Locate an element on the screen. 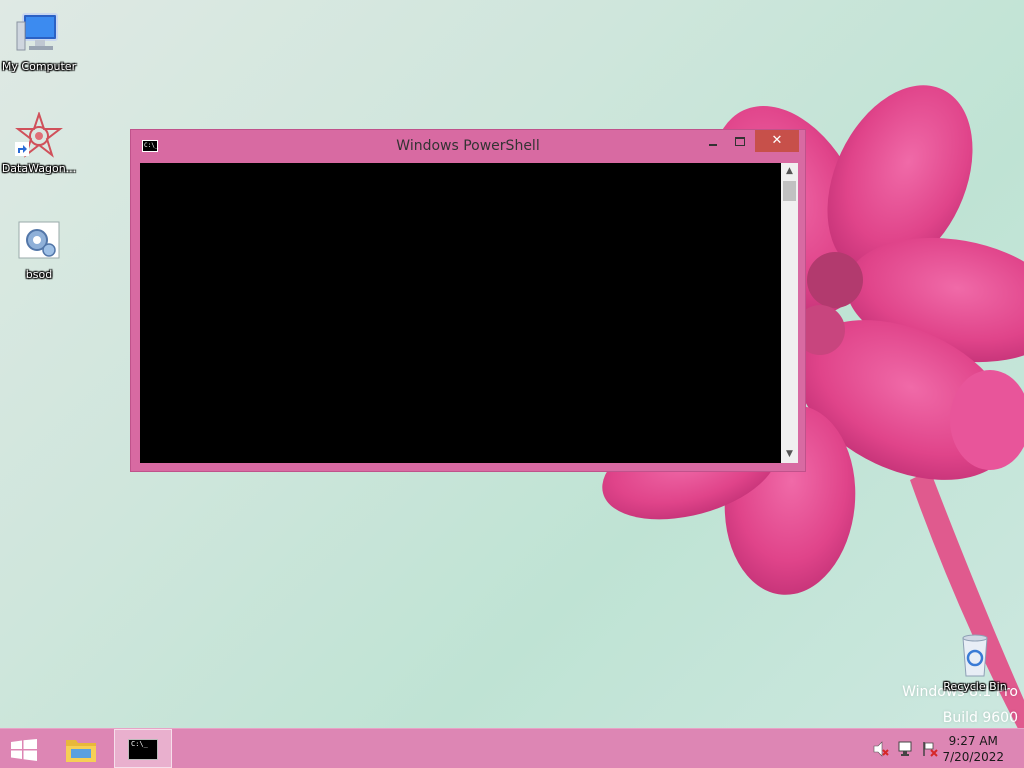 The width and height of the screenshot is (1024, 768). close-button: ✕ is located at coordinates (777, 141).